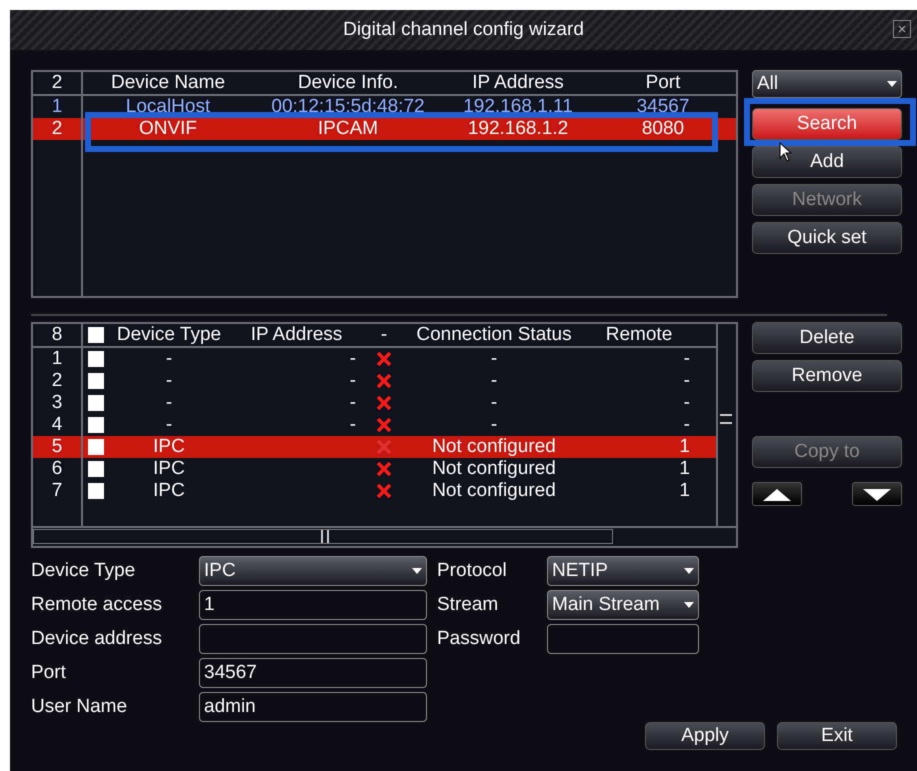 The image size is (917, 771). Describe the element at coordinates (230, 672) in the screenshot. I see `field-value: 34567` at that location.